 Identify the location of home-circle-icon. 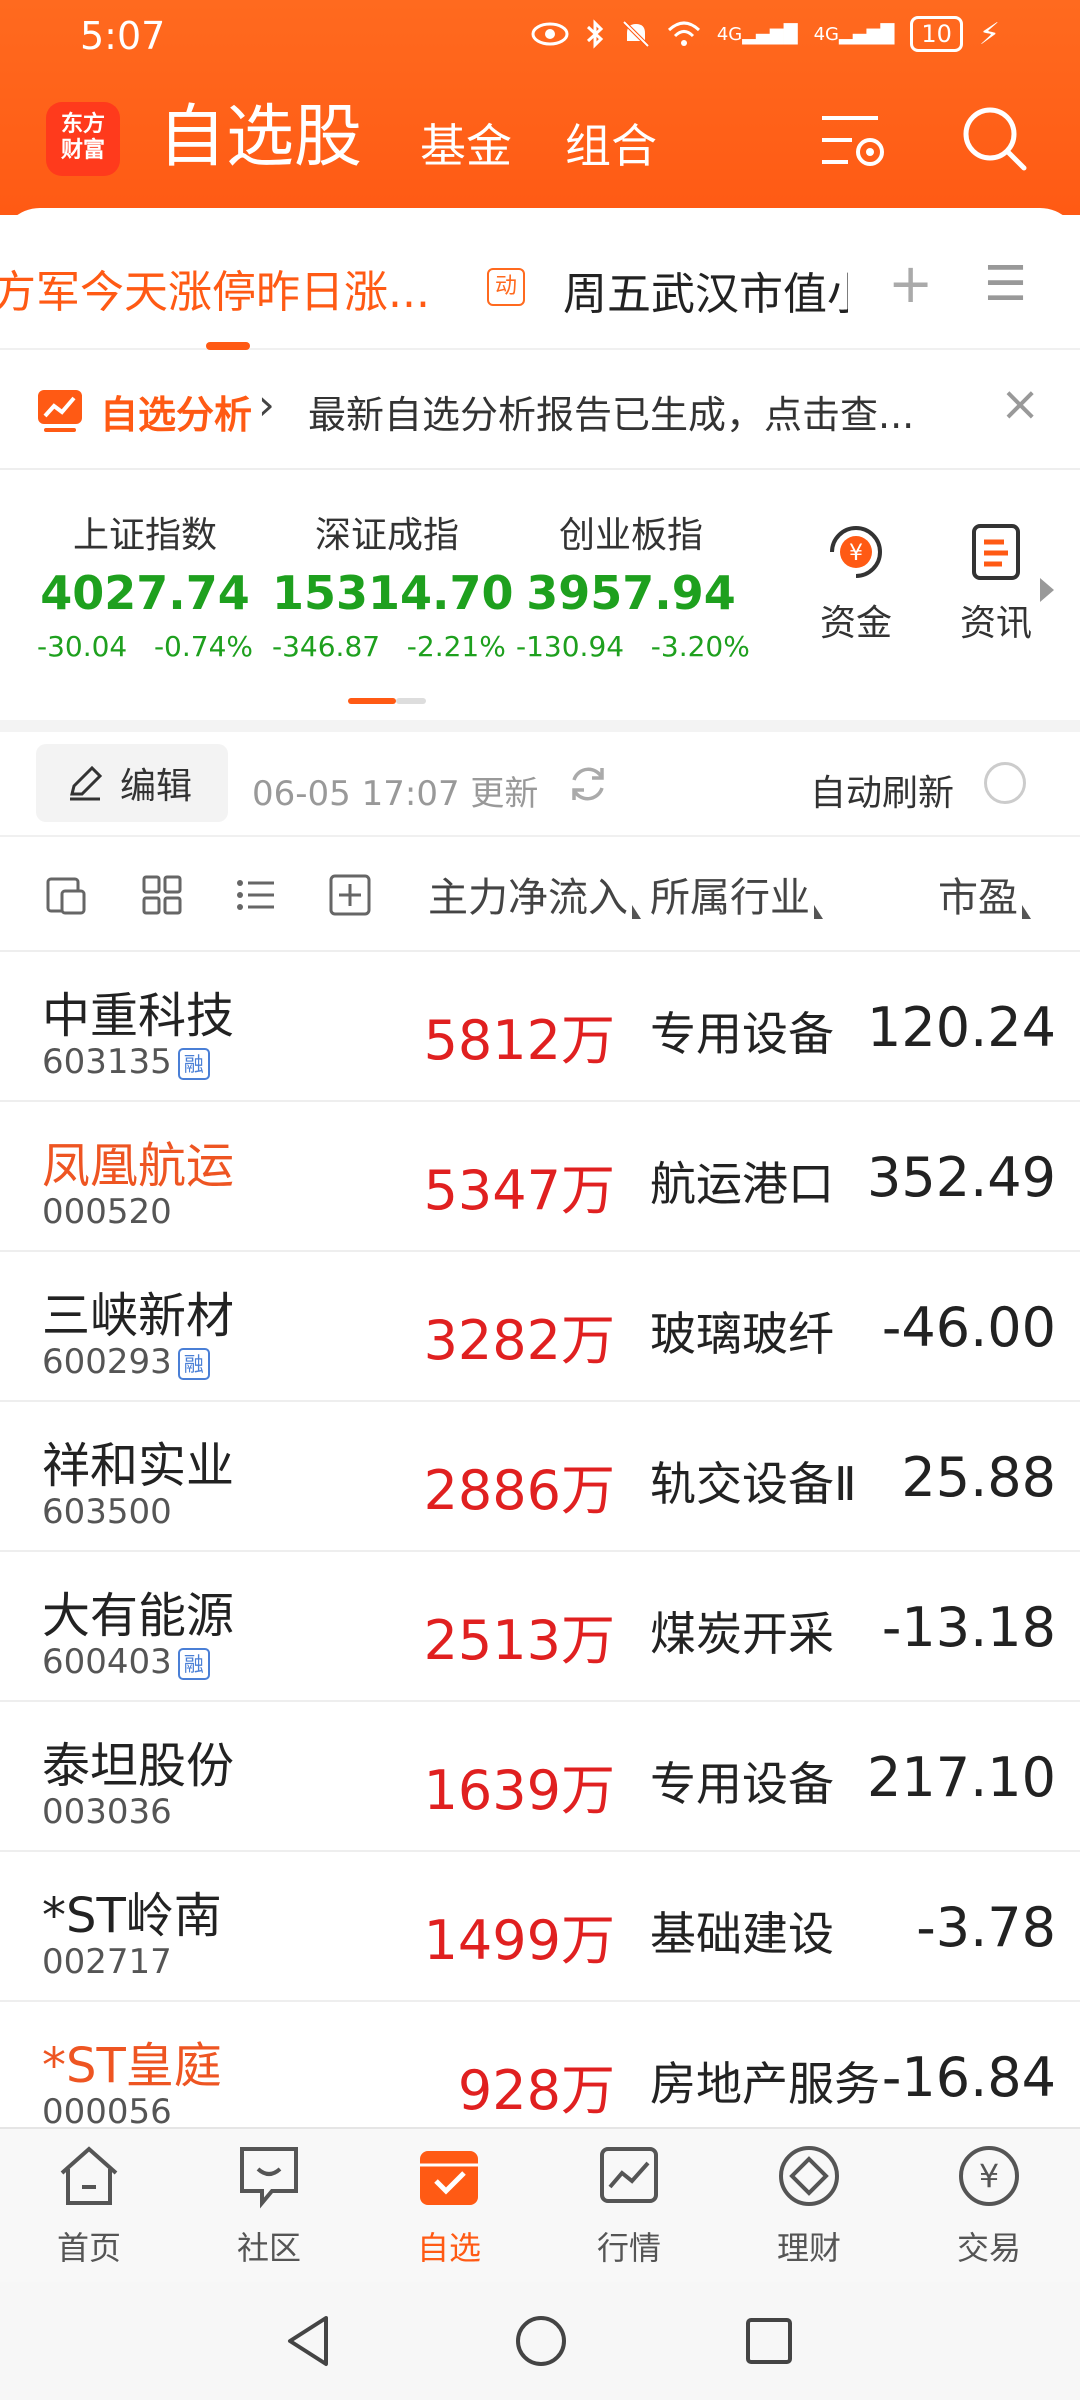
(541, 2341).